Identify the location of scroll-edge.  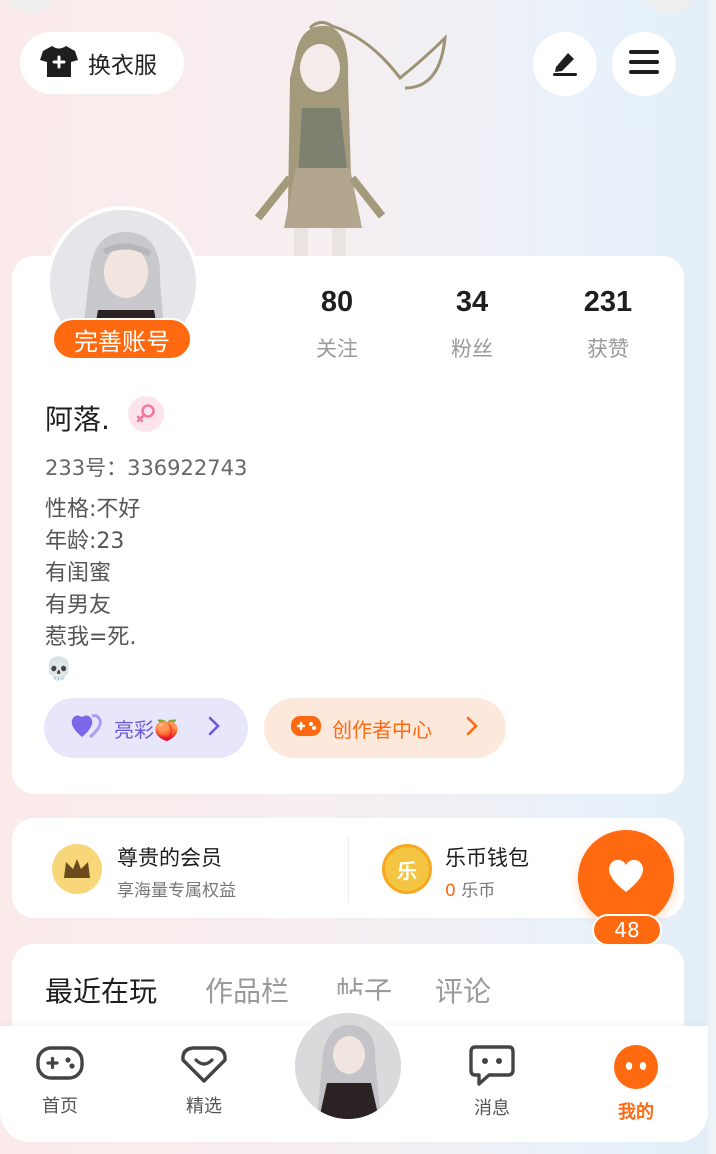
(712, 577).